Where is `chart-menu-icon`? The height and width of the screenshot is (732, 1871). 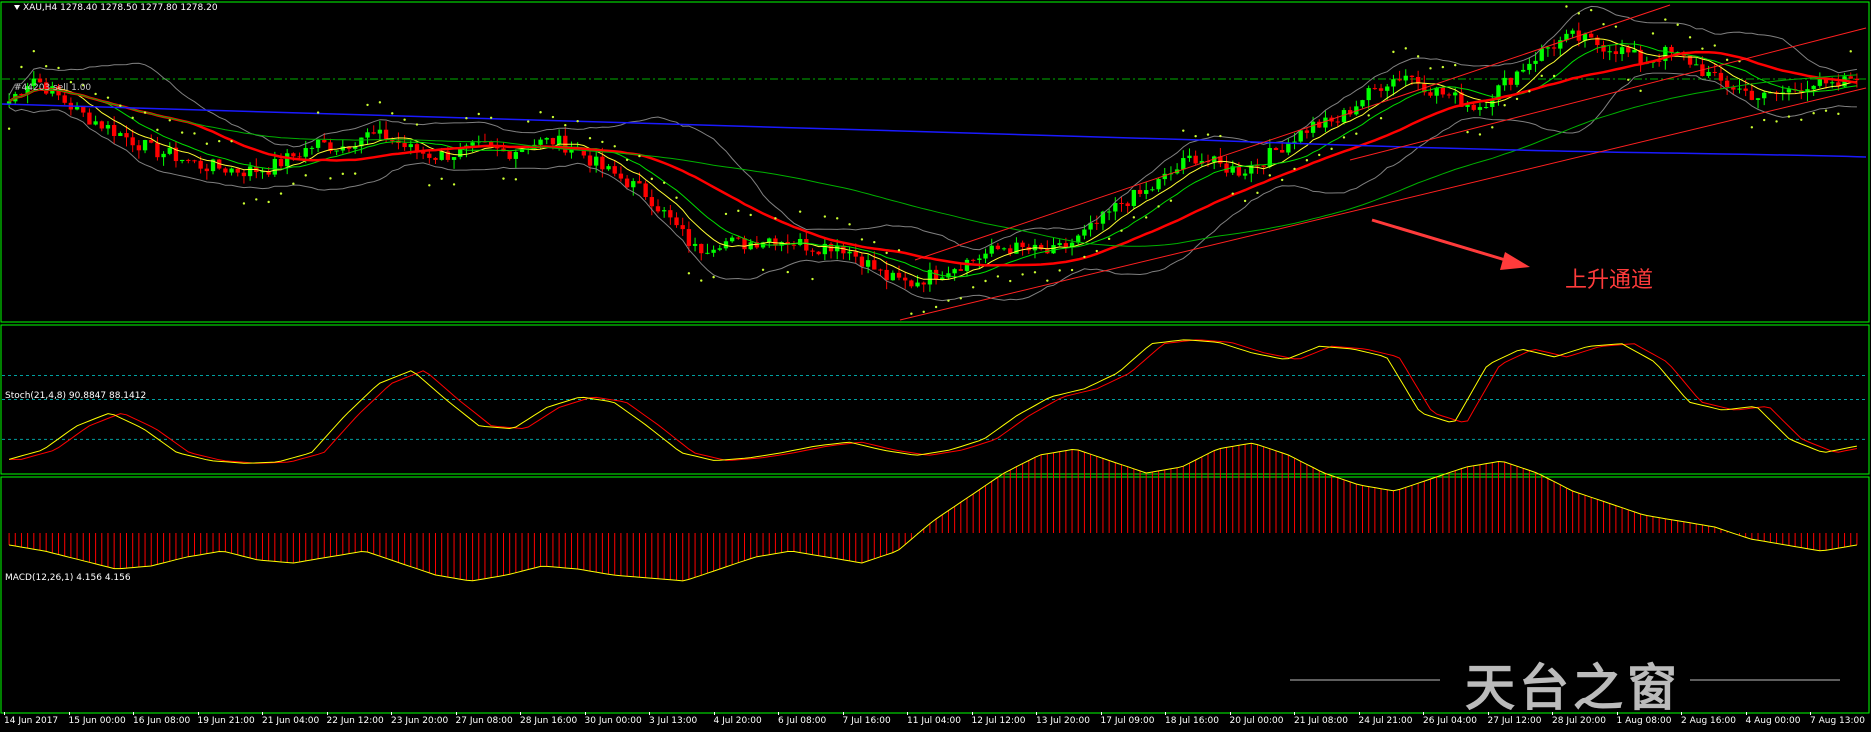 chart-menu-icon is located at coordinates (17, 7).